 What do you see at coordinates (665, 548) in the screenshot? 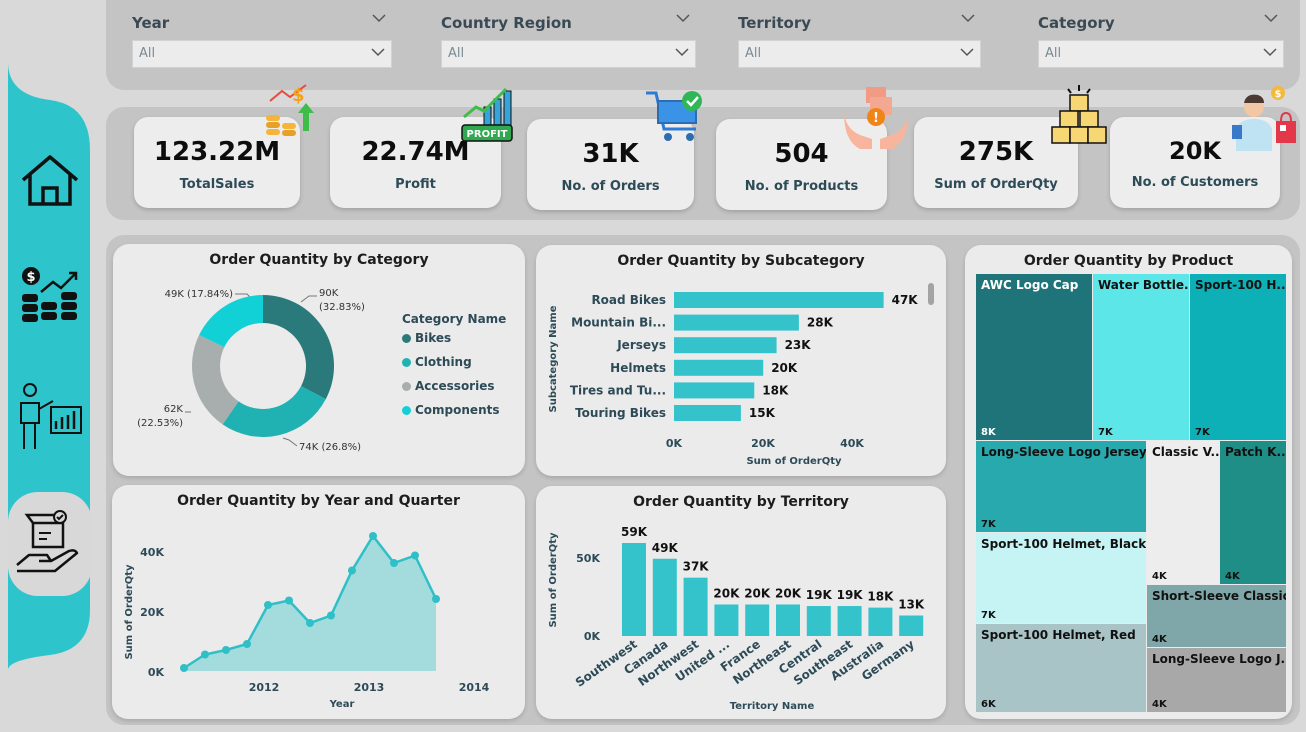
I see `data-label: 49K` at bounding box center [665, 548].